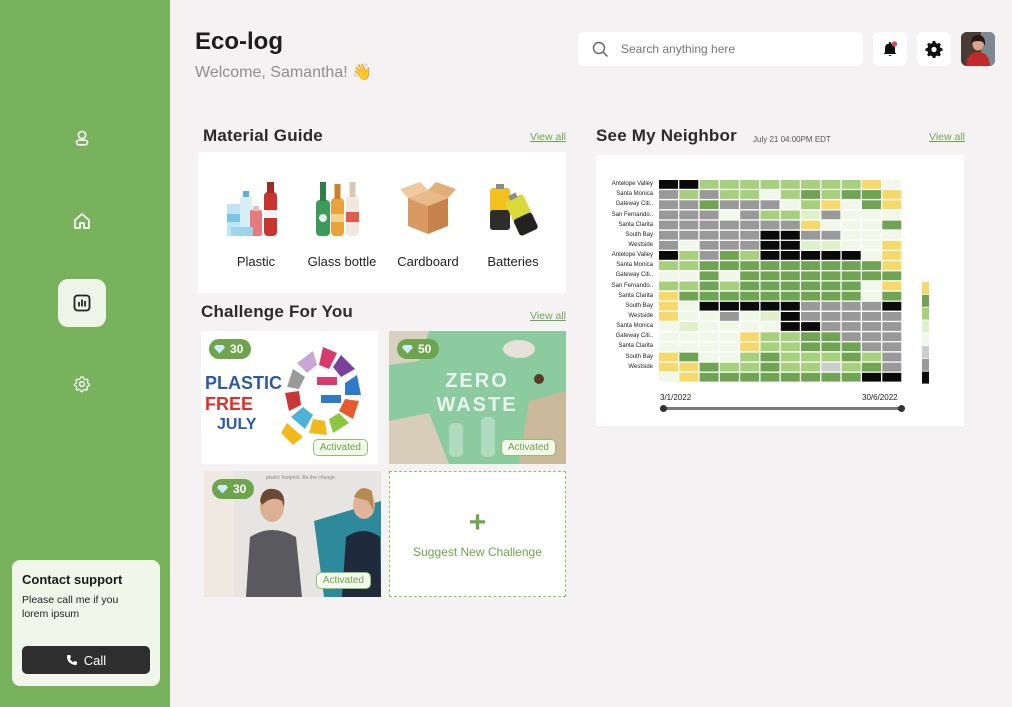 This screenshot has width=1012, height=707. I want to click on gem-icon, so click(222, 489).